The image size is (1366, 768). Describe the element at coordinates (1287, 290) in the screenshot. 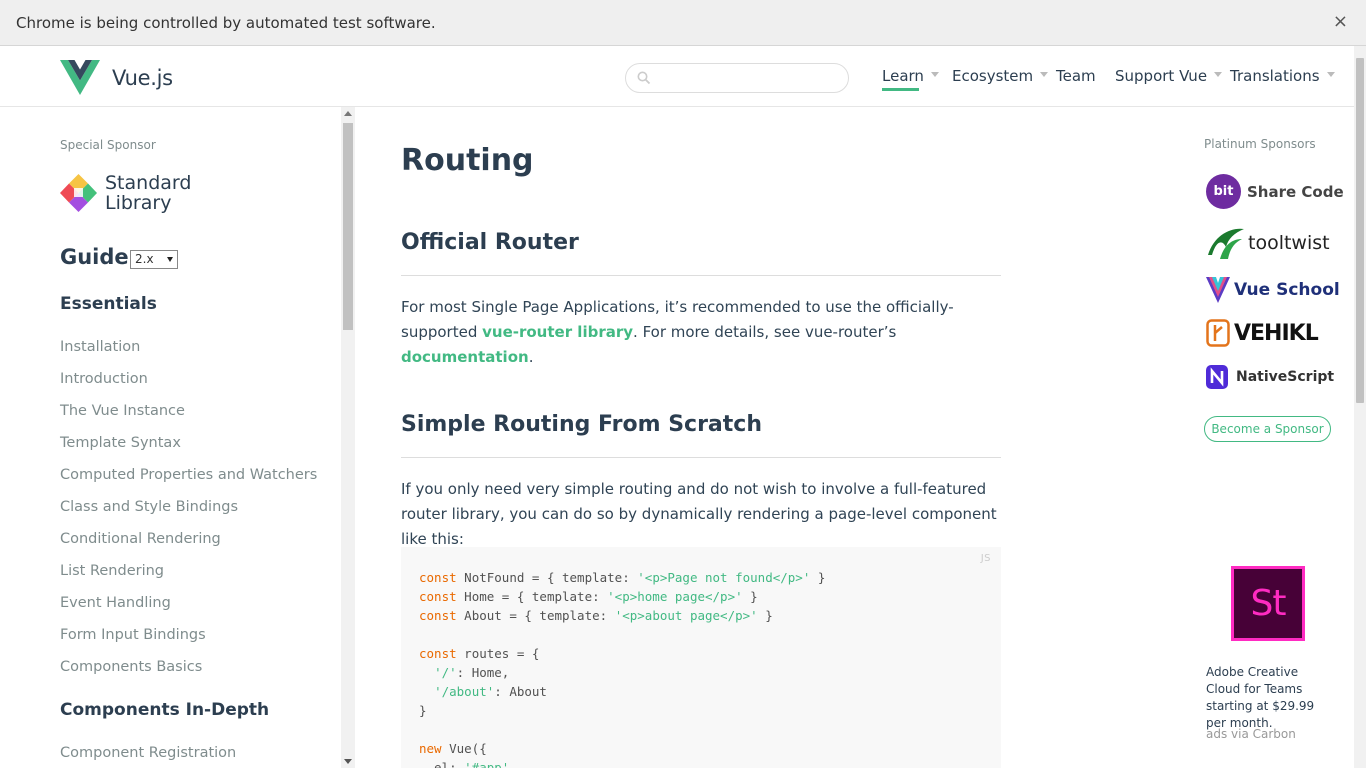

I see `sponsor-name: Vue School` at that location.